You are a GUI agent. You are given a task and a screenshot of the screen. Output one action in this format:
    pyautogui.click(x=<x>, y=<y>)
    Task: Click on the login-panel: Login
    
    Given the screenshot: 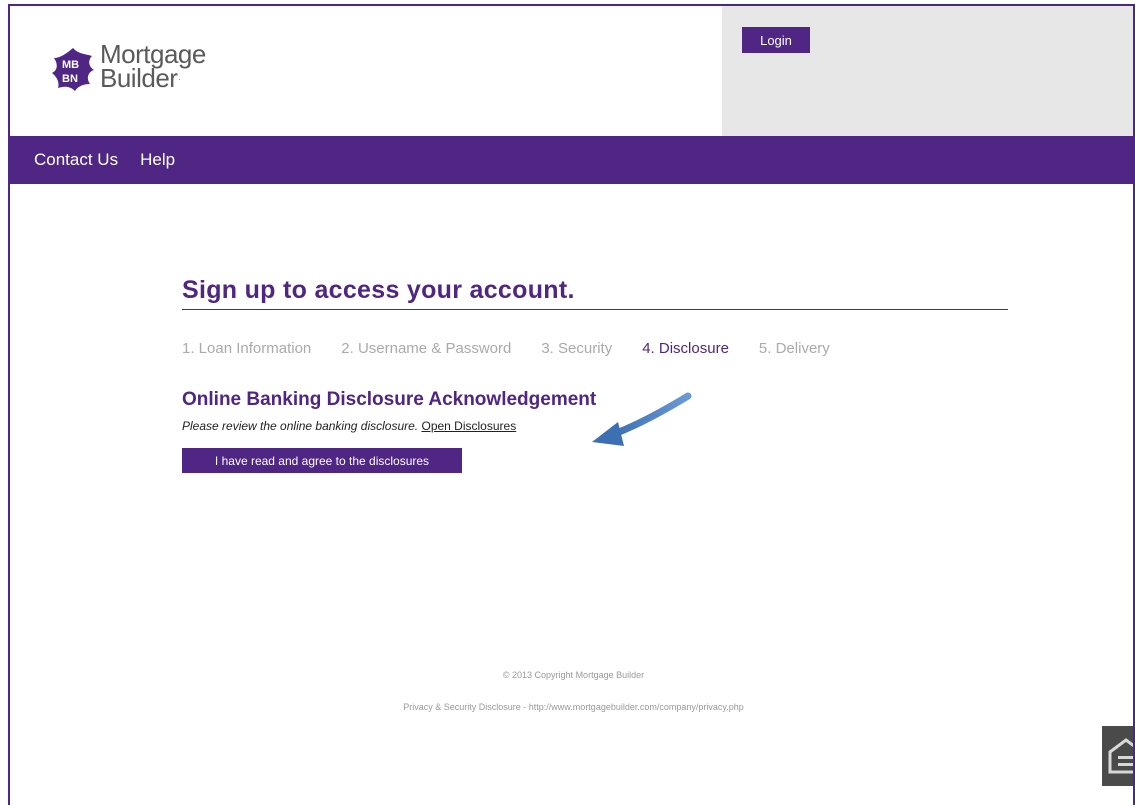 What is the action you would take?
    pyautogui.click(x=927, y=71)
    